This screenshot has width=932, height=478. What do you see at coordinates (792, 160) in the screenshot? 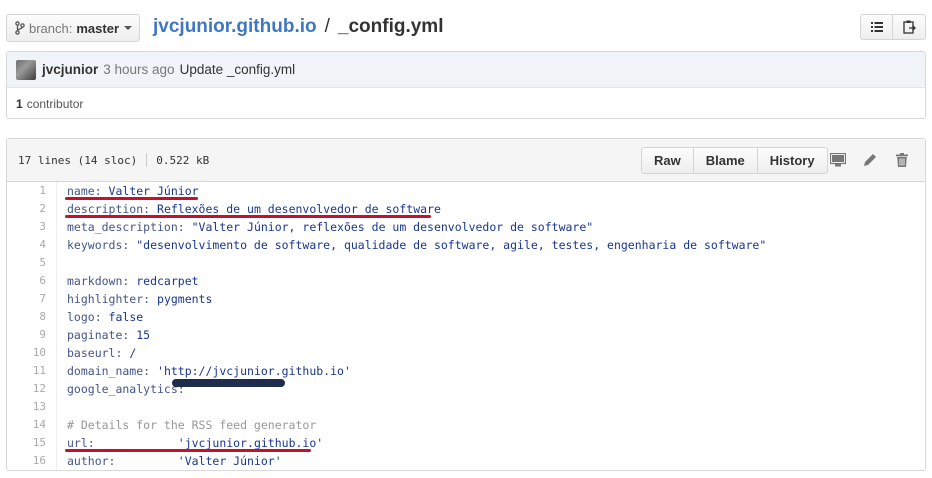
I see `history-button: History` at bounding box center [792, 160].